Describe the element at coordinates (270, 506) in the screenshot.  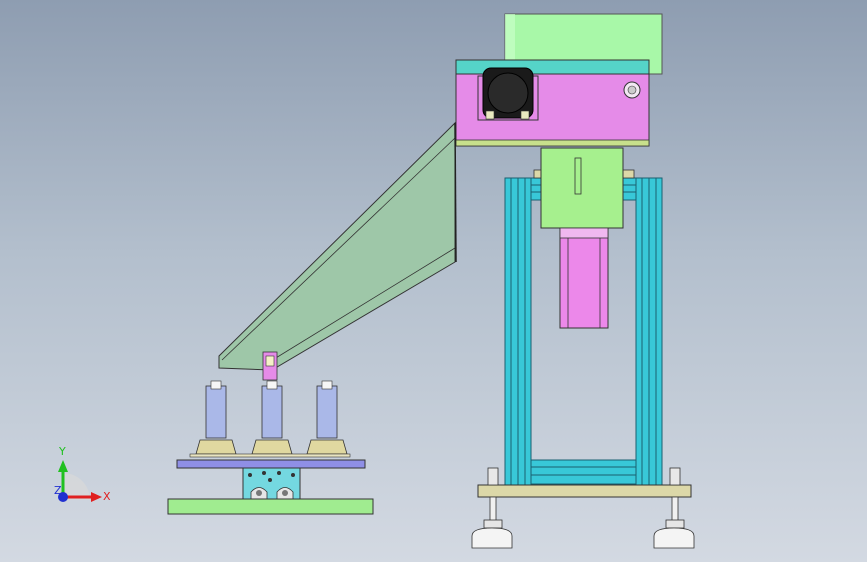
I see `lower-plate` at that location.